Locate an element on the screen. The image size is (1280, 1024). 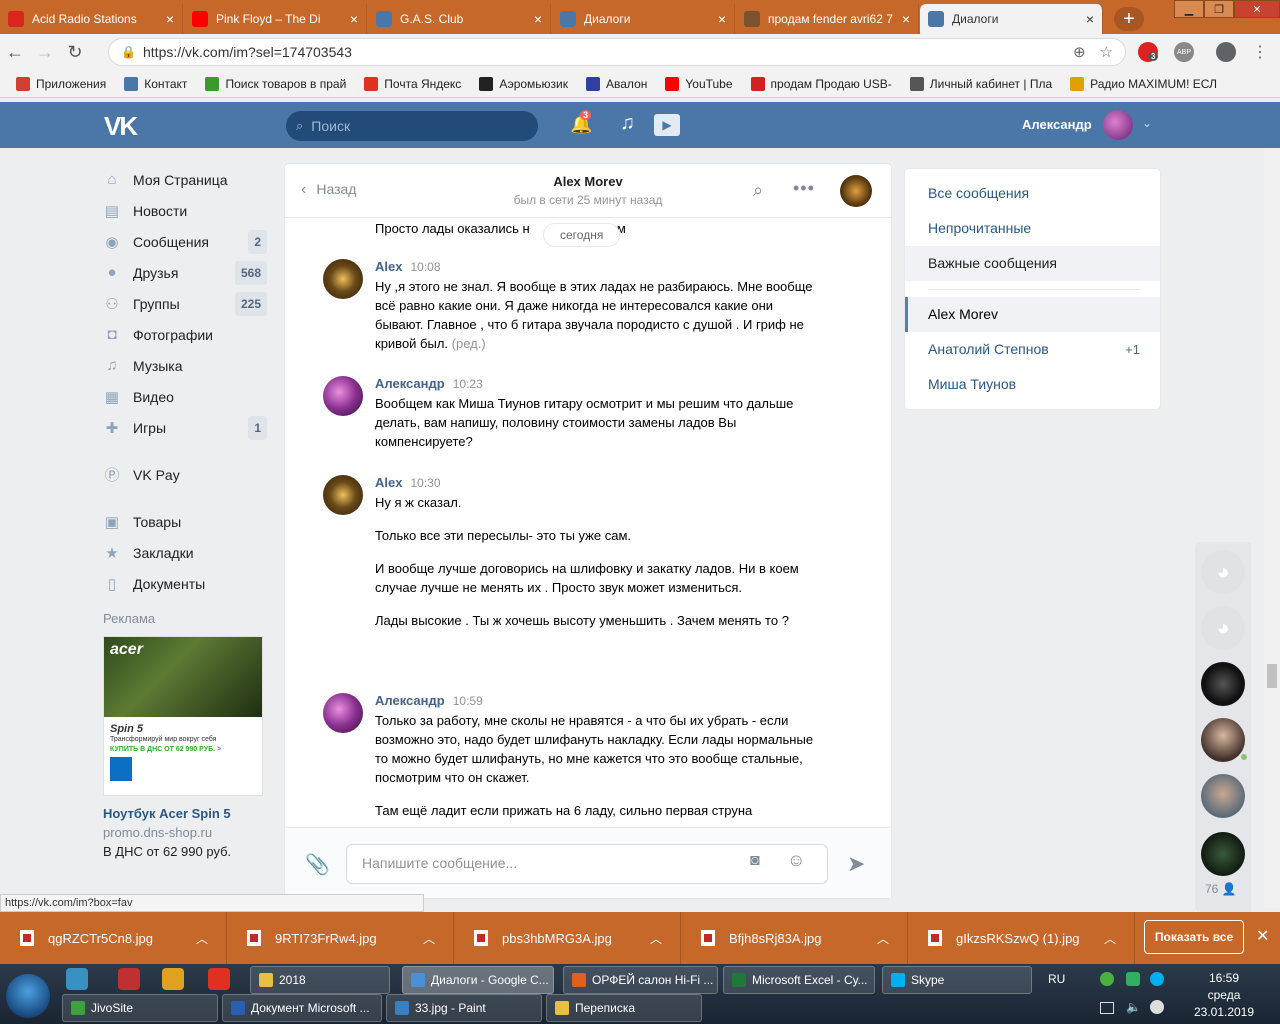
lang-indicator: RU is located at coordinates (1056, 979).